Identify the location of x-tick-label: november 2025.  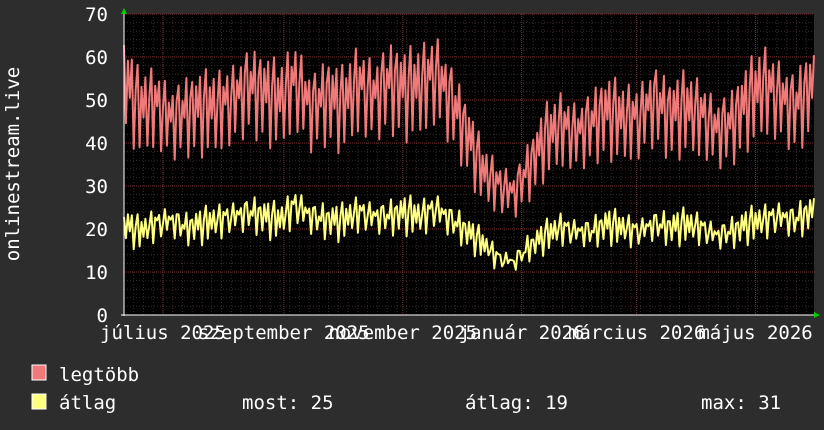
(402, 333).